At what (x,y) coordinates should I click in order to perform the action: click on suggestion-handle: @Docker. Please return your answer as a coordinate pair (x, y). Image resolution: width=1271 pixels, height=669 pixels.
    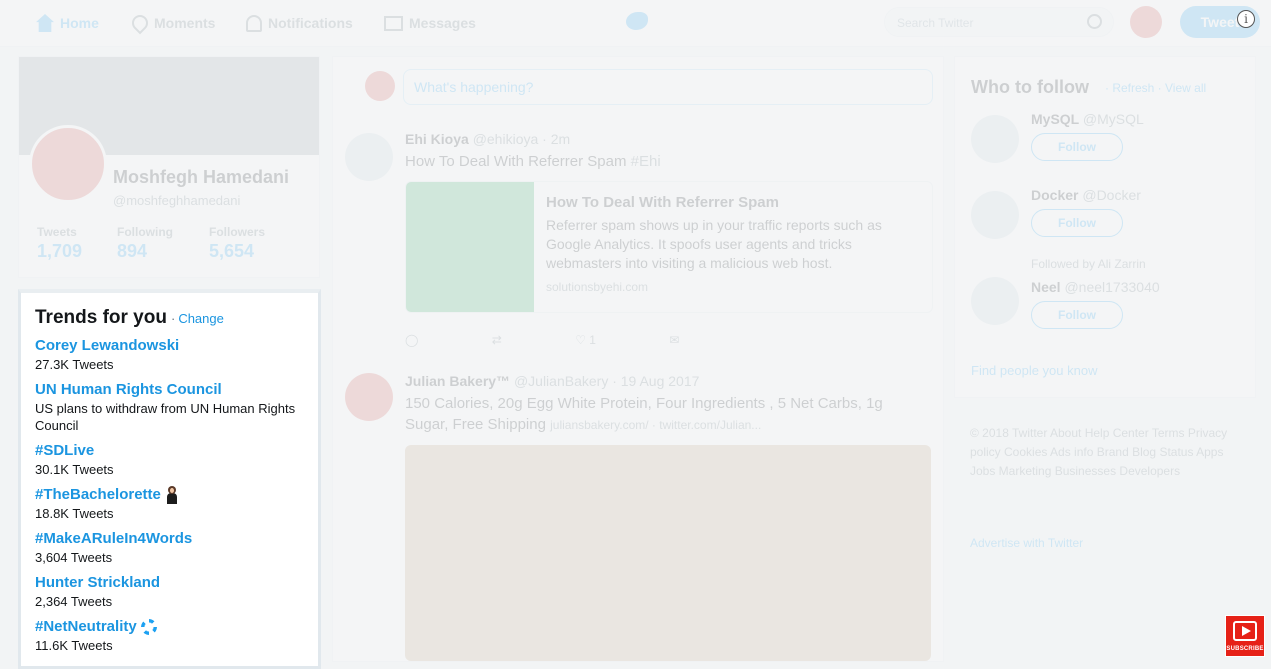
    Looking at the image, I should click on (1111, 195).